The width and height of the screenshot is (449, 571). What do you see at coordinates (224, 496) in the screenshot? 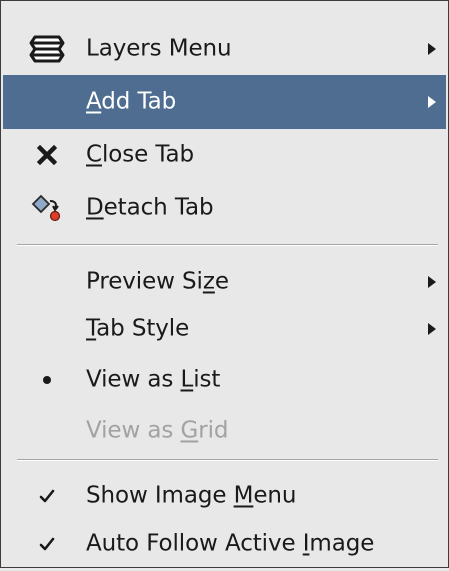
I see `menu-item-show-image-menu: Show Image Menu` at bounding box center [224, 496].